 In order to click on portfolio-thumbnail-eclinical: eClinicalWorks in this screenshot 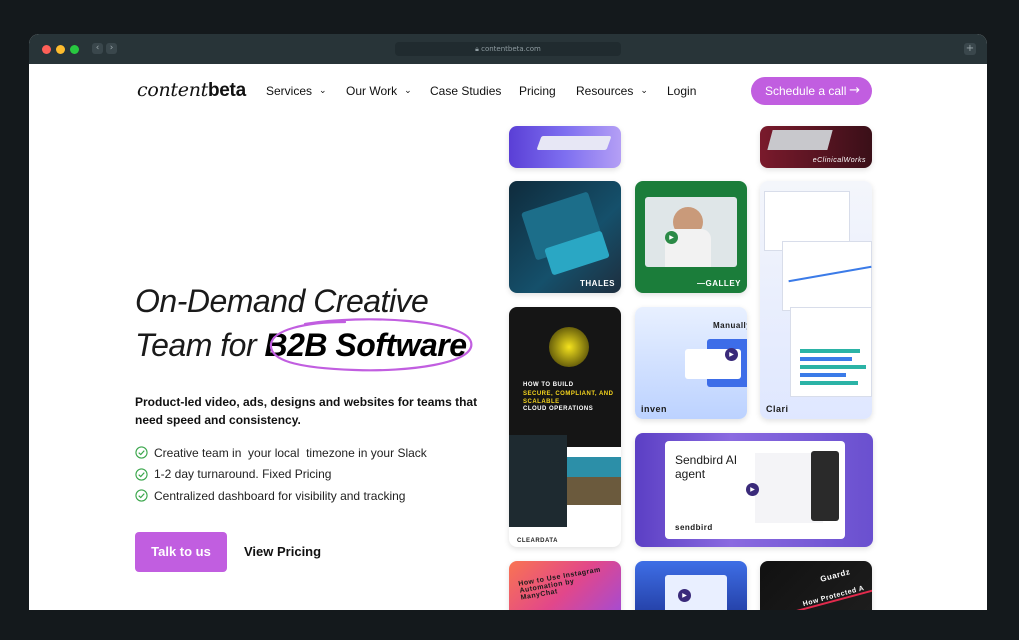, I will do `click(816, 147)`.